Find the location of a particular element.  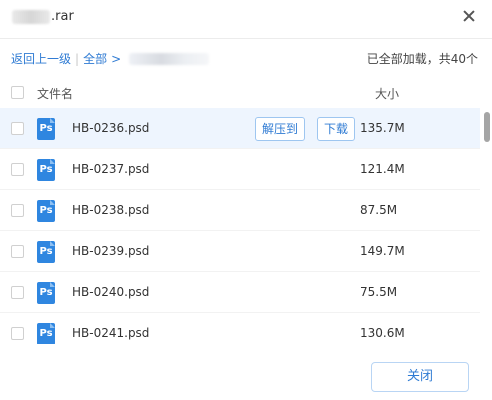

dialog-title: .rar is located at coordinates (43, 16).